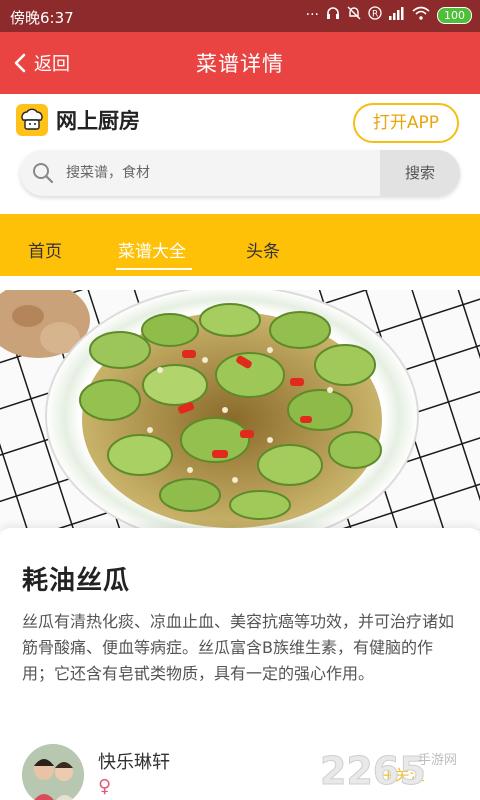 The width and height of the screenshot is (480, 800). I want to click on page-title: 菜谱详情, so click(240, 64).